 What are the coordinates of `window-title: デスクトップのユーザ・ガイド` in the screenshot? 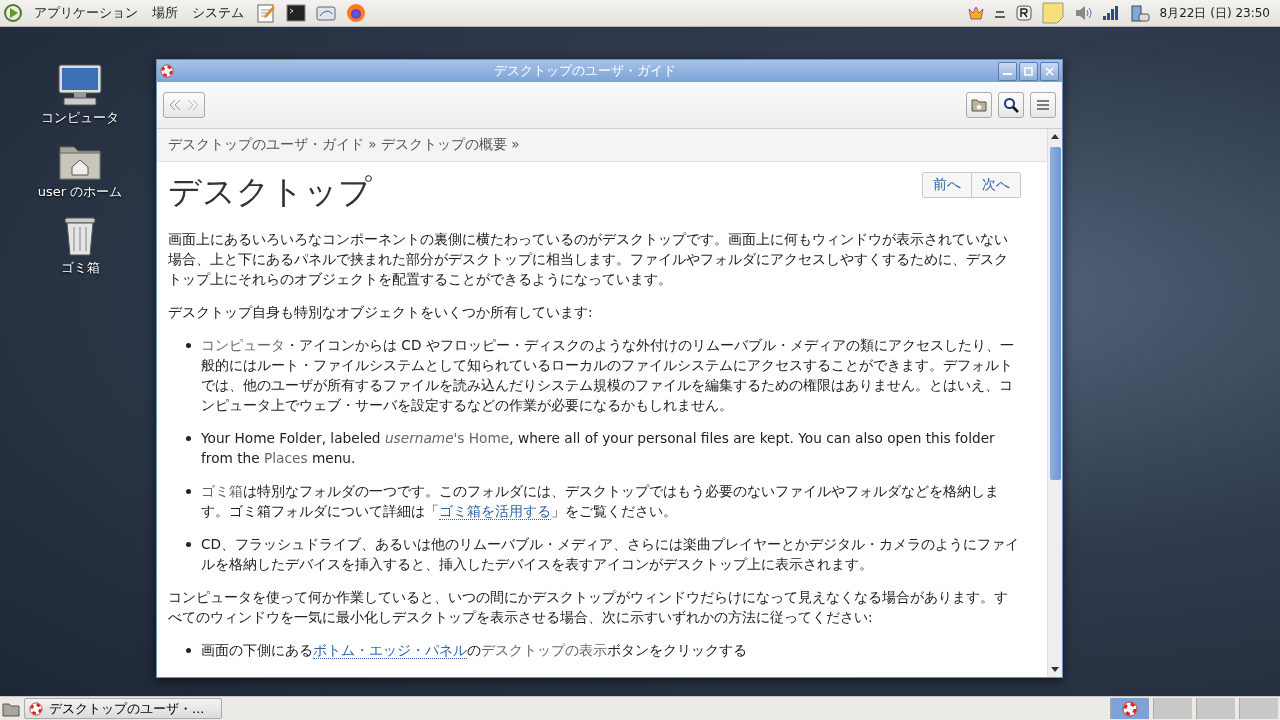 It's located at (585, 71).